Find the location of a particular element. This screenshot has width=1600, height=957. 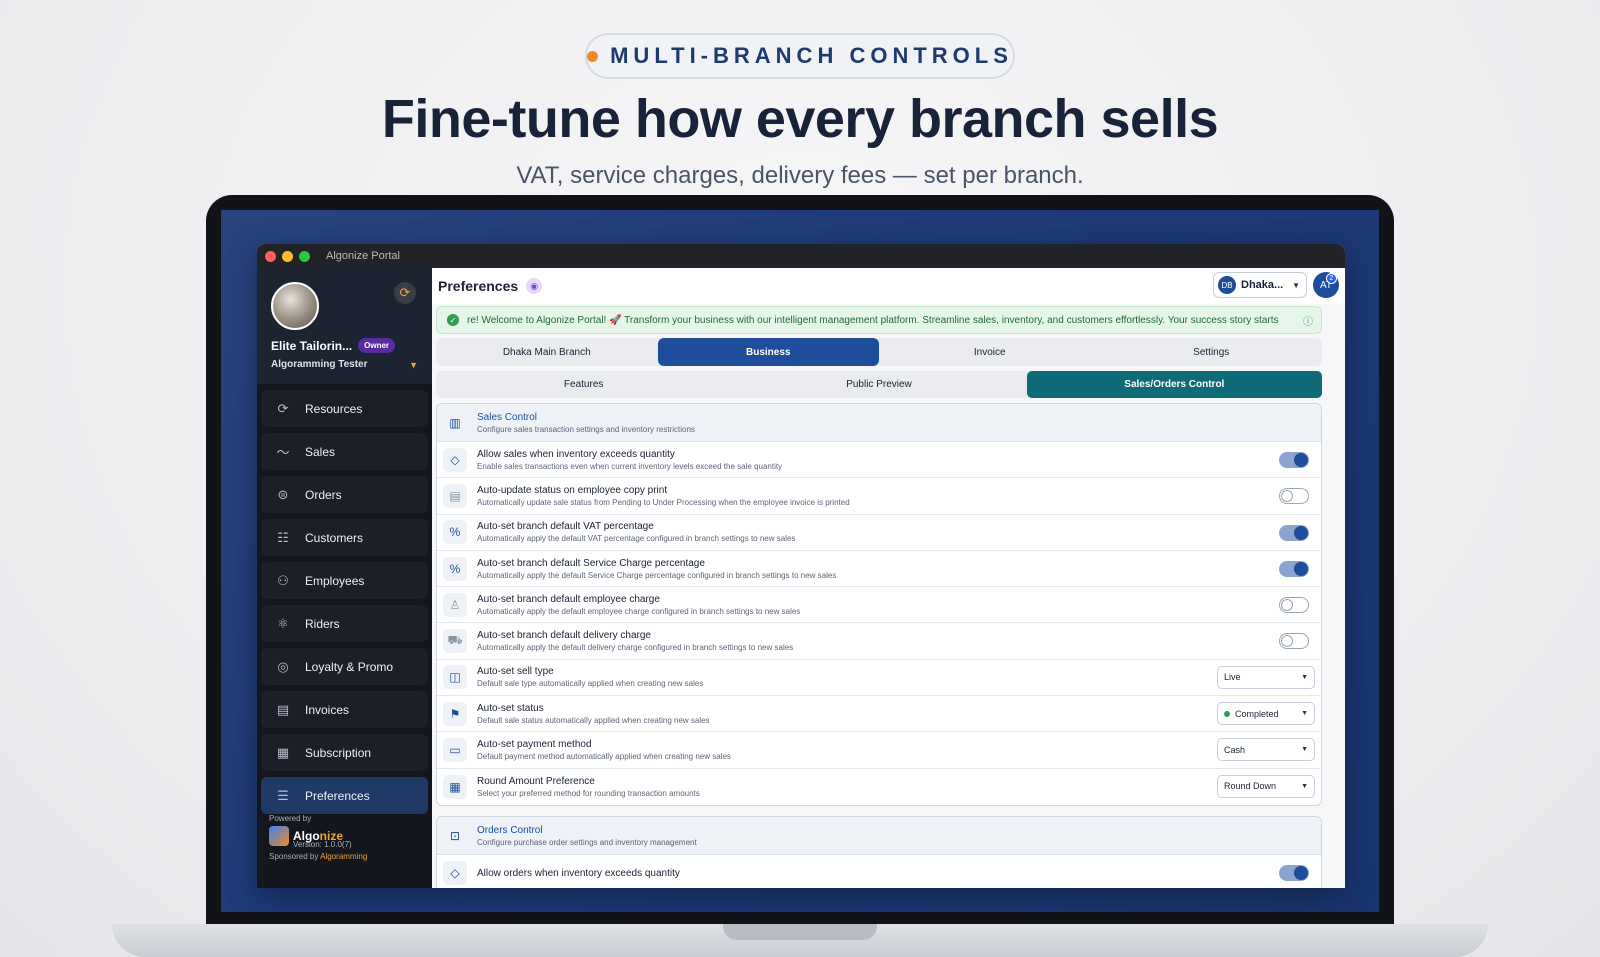

status-dot-icon is located at coordinates (1227, 713).